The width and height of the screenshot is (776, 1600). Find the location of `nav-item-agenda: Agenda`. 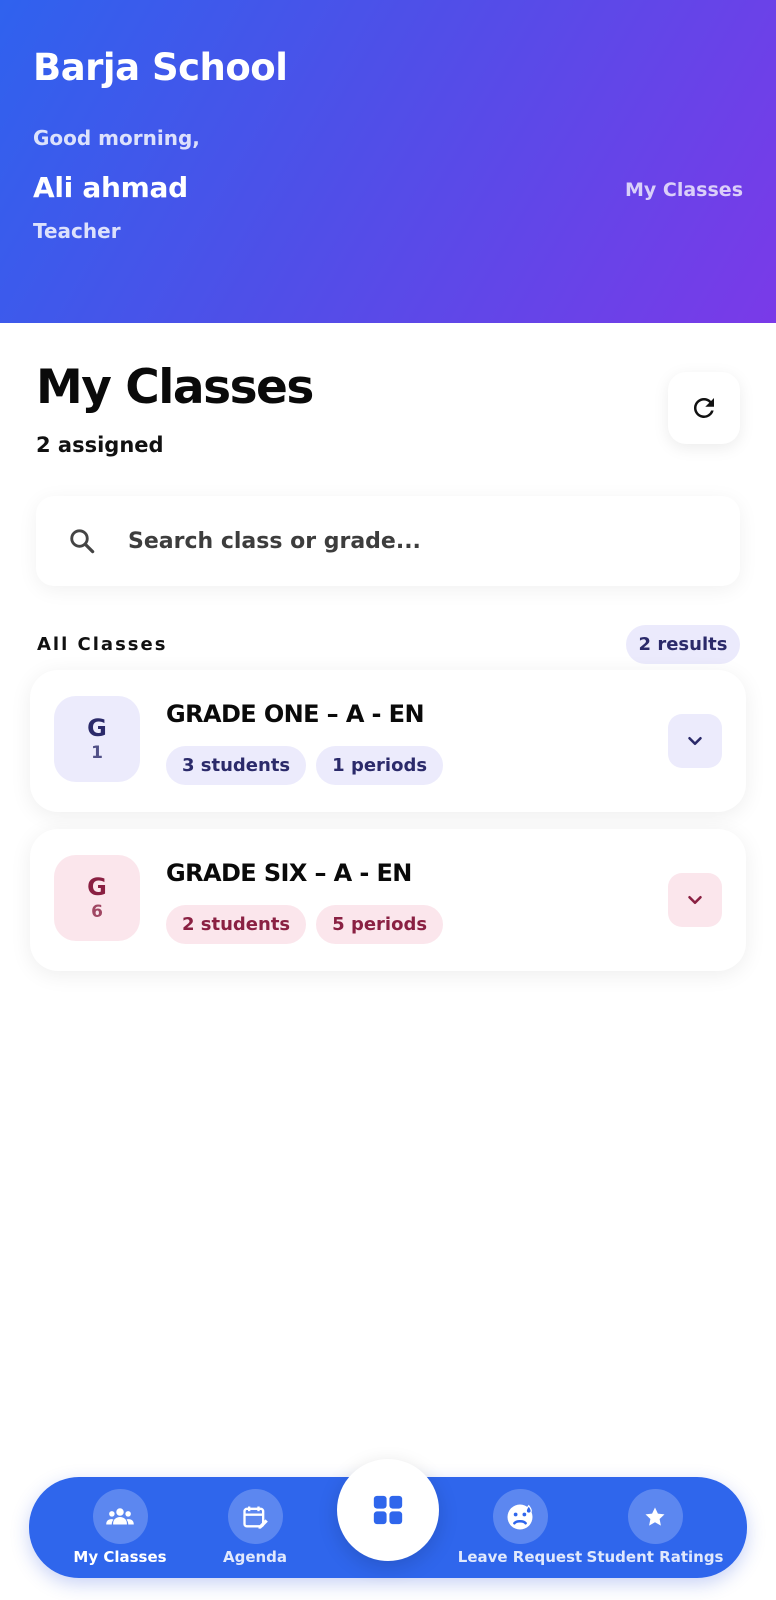

nav-item-agenda: Agenda is located at coordinates (255, 1527).